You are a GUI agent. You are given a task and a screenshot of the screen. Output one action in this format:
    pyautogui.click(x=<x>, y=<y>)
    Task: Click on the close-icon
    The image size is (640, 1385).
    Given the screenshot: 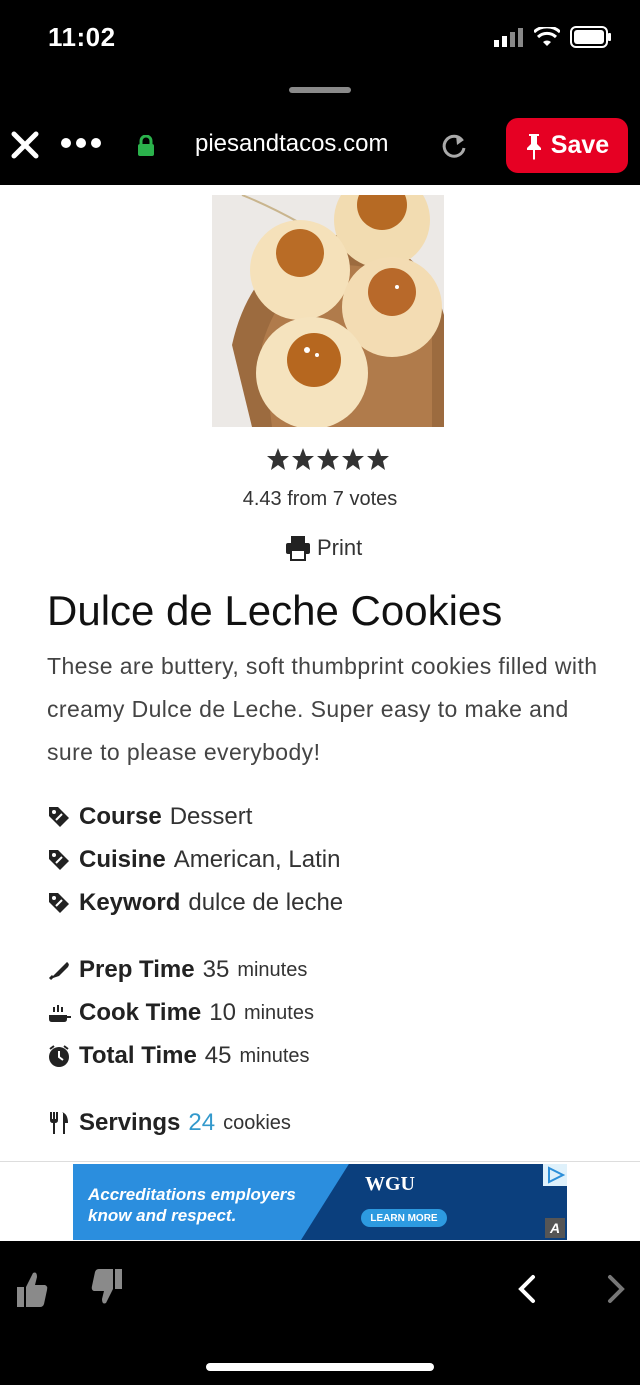 What is the action you would take?
    pyautogui.click(x=25, y=145)
    